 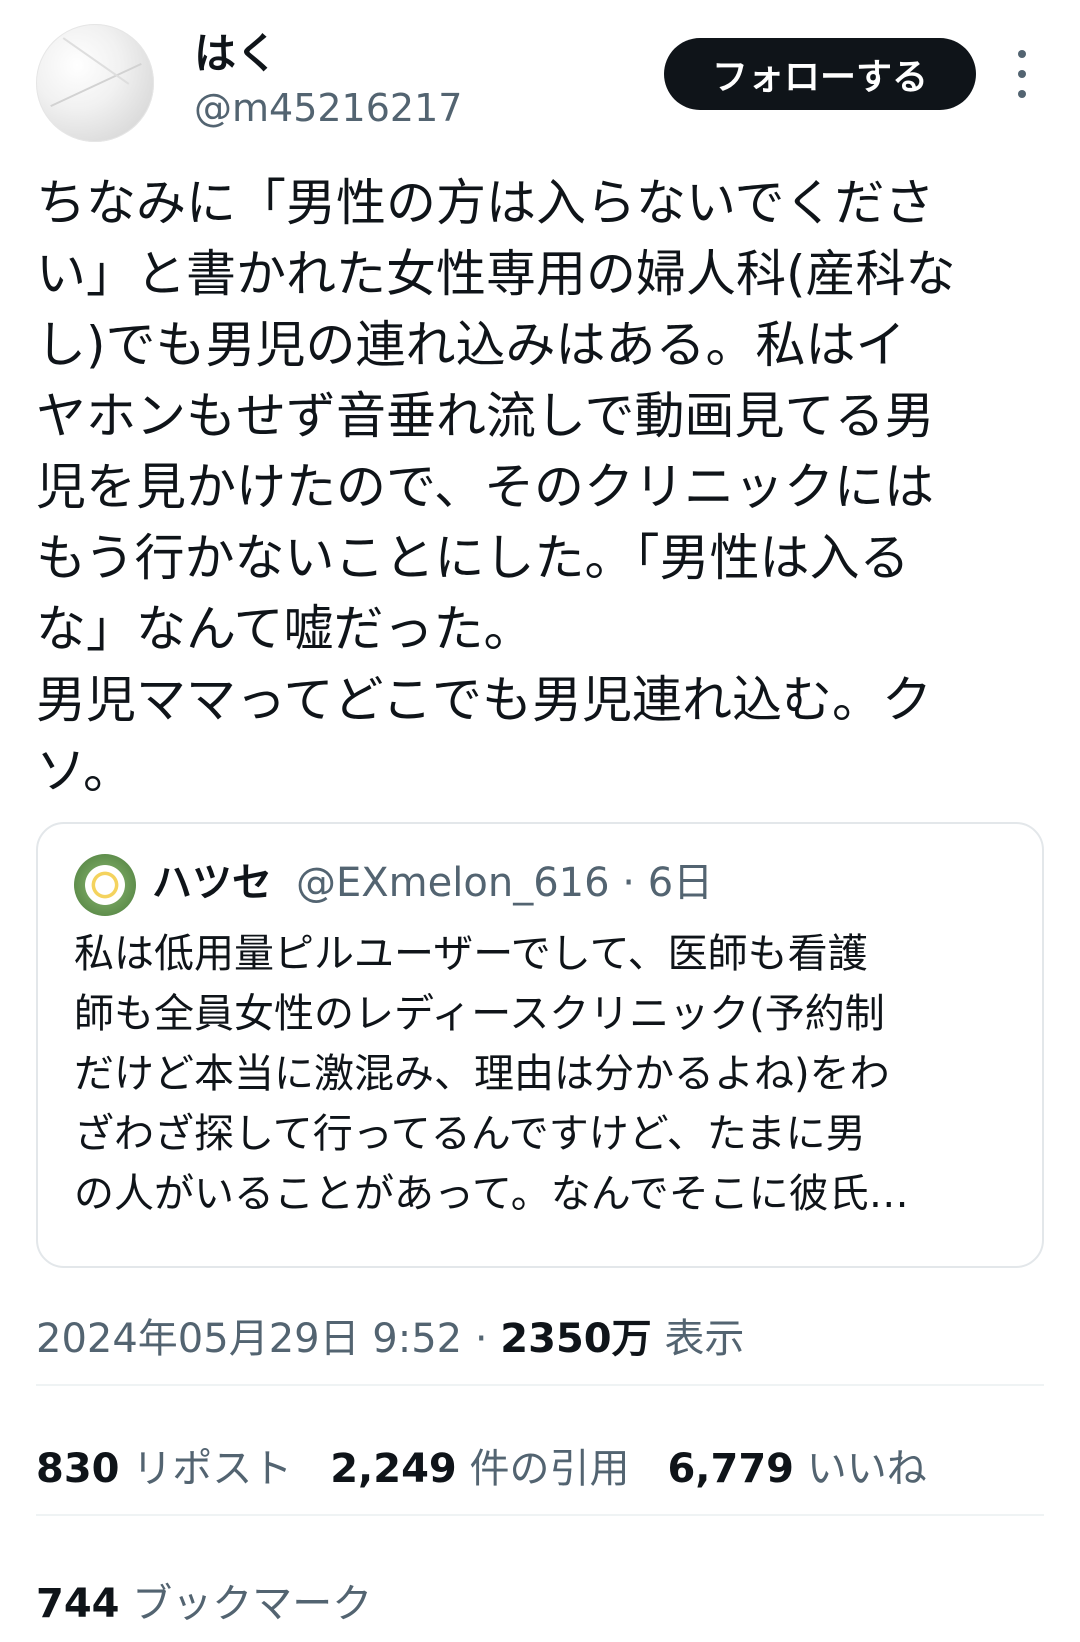 I want to click on quoted-author-meta: @EXmelon_616 · 6日, so click(x=504, y=883).